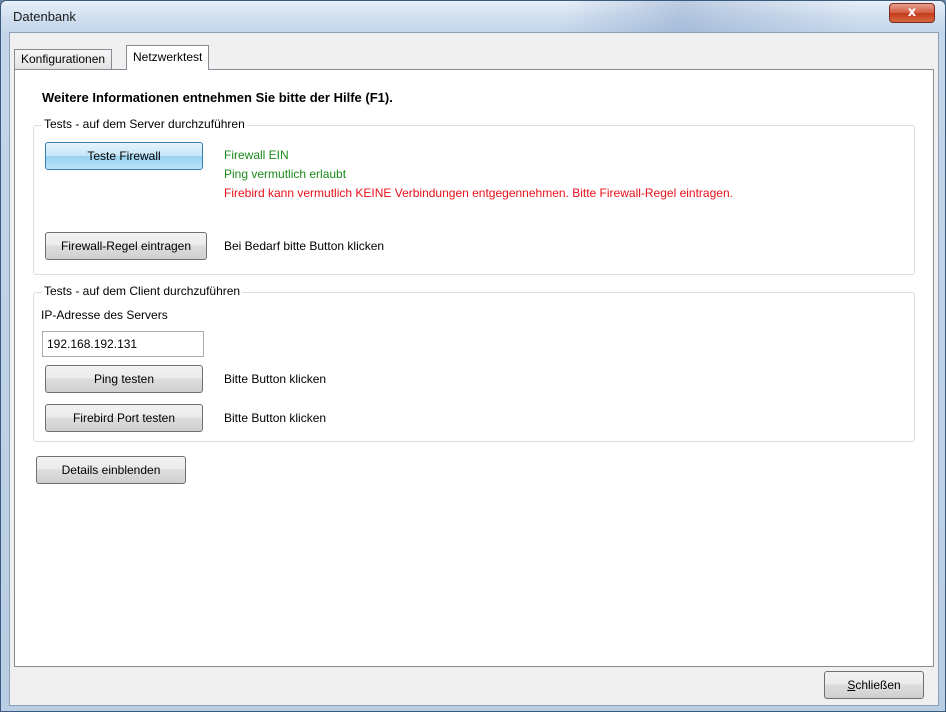  Describe the element at coordinates (474, 687) in the screenshot. I see `dialog-button-bar: Schließen` at that location.